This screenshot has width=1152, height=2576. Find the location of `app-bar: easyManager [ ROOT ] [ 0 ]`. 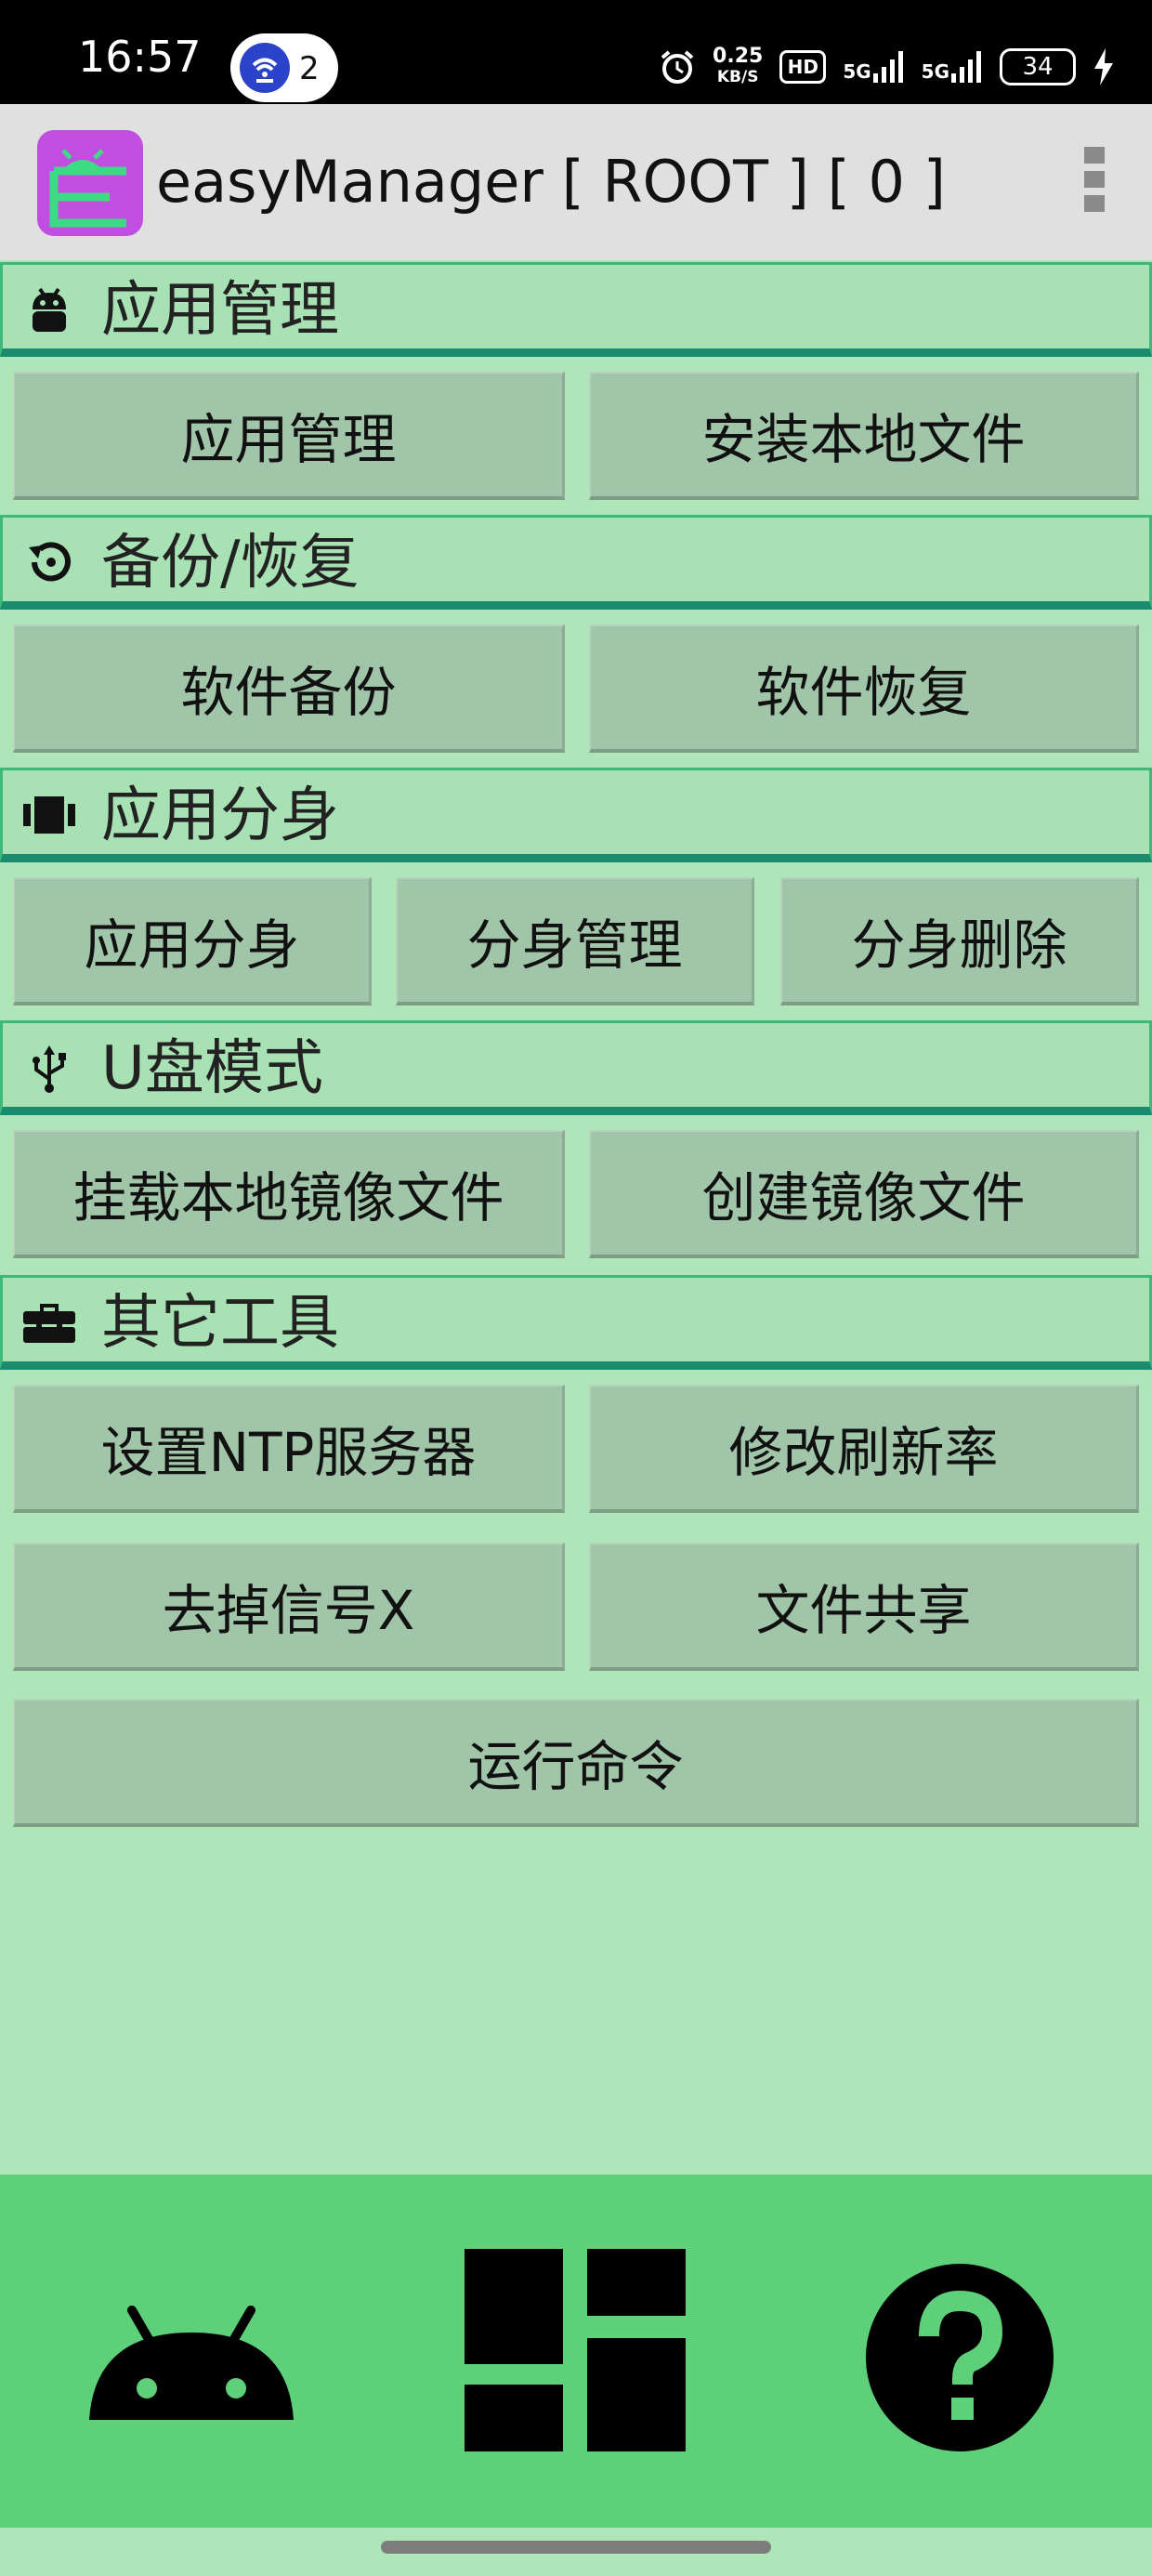

app-bar: easyManager [ ROOT ] [ 0 ] is located at coordinates (576, 182).